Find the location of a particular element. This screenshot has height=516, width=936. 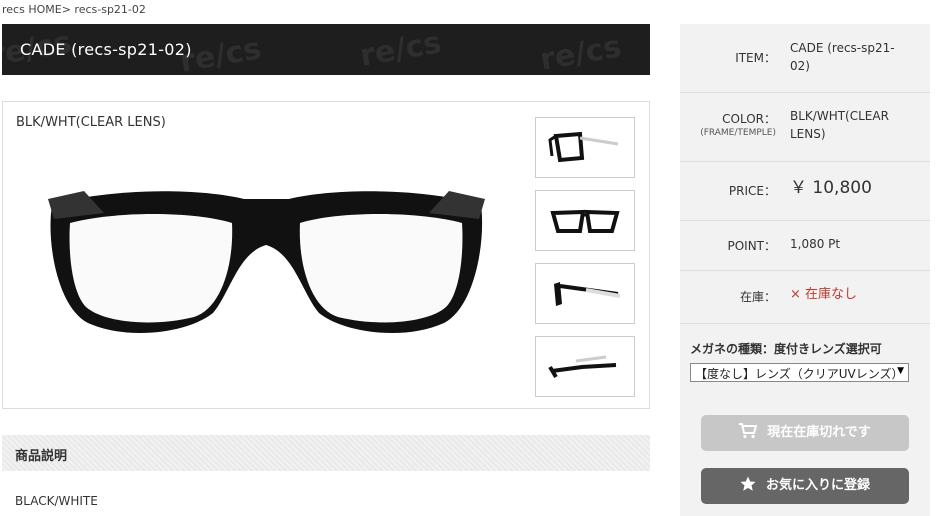

sold-out-button: 現在在庫切れです is located at coordinates (805, 433).